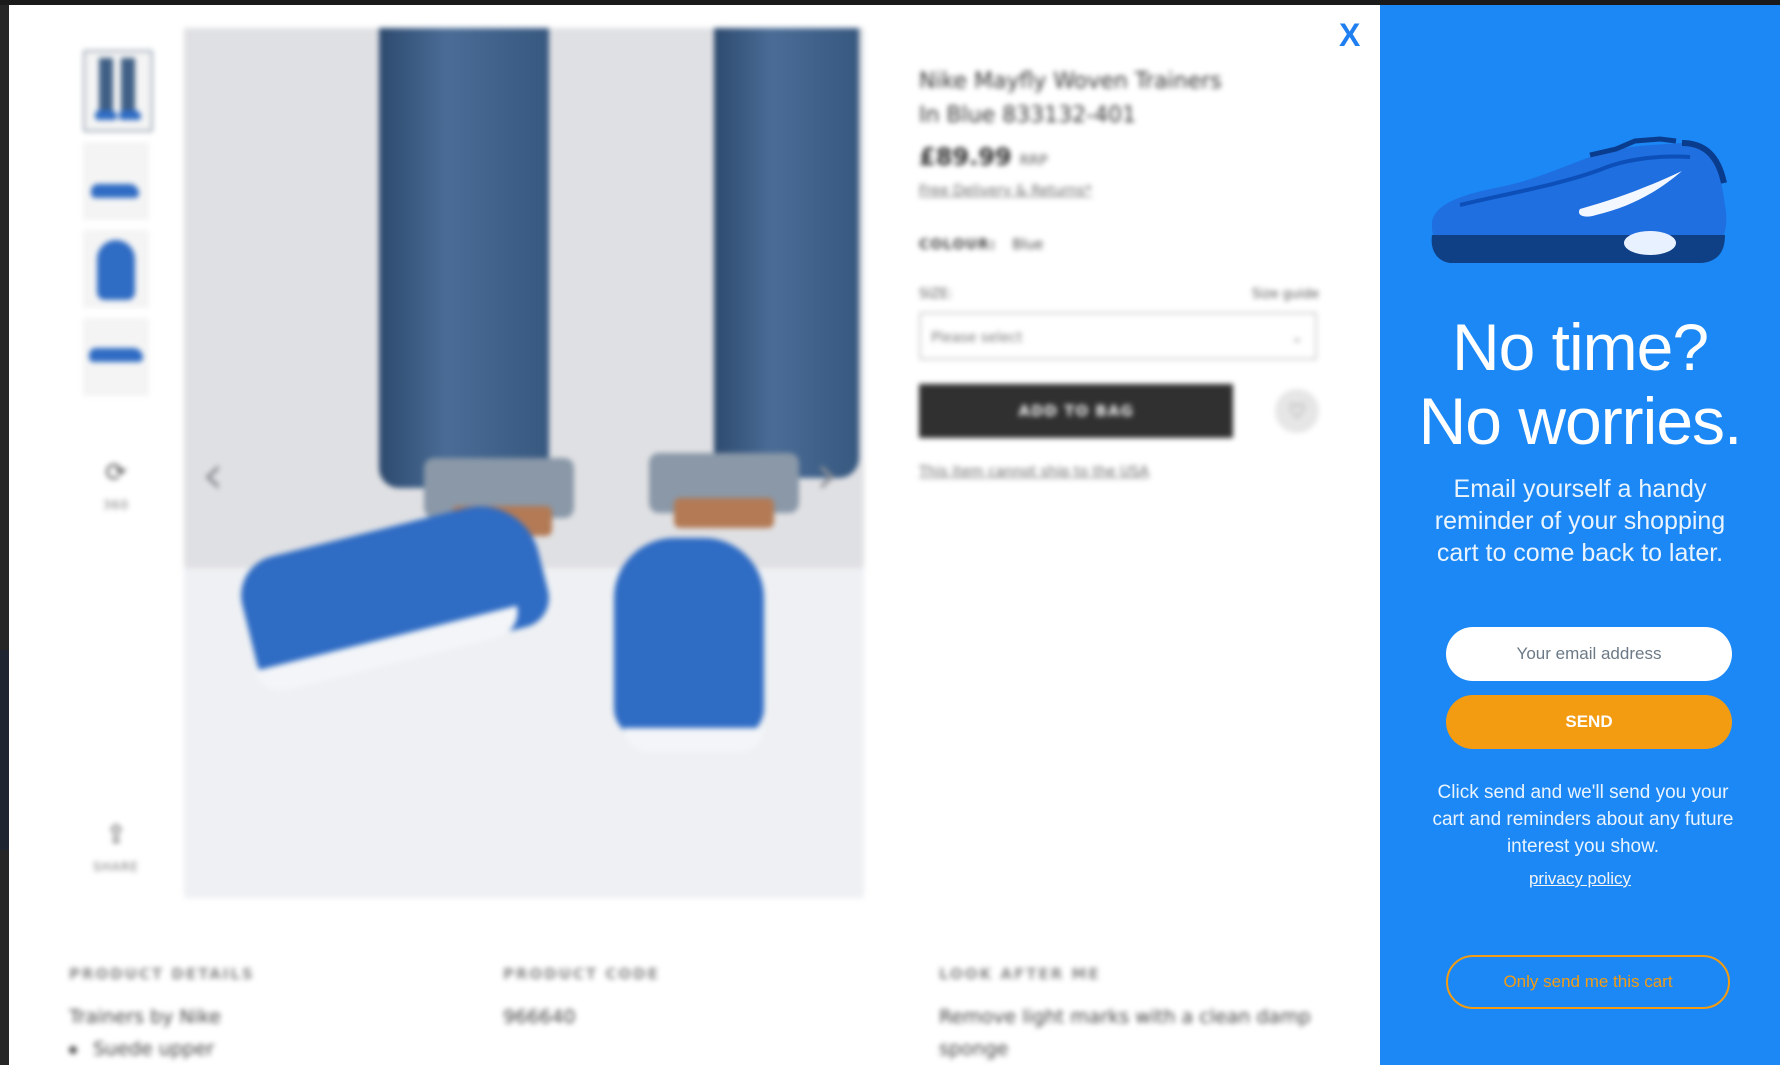  Describe the element at coordinates (1589, 654) in the screenshot. I see `email-field` at that location.